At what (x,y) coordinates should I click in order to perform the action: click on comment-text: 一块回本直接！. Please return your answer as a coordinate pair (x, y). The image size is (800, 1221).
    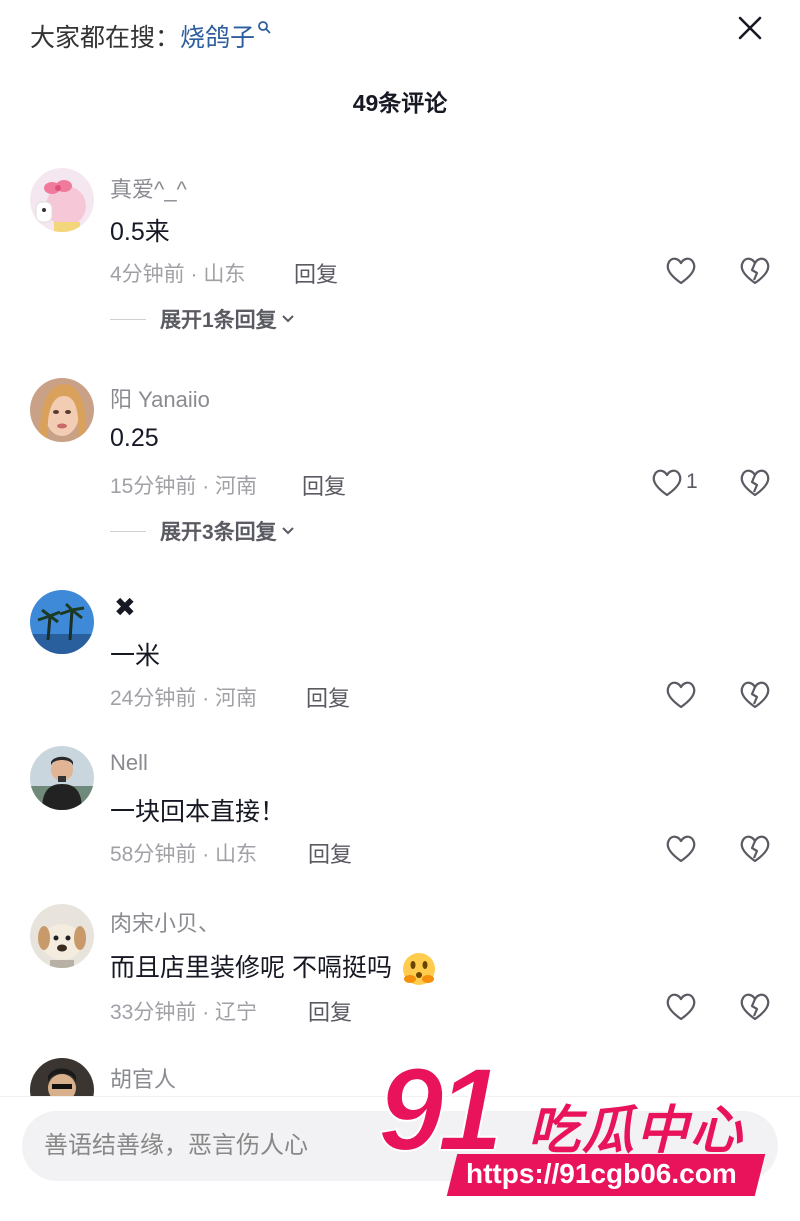
    Looking at the image, I should click on (198, 812).